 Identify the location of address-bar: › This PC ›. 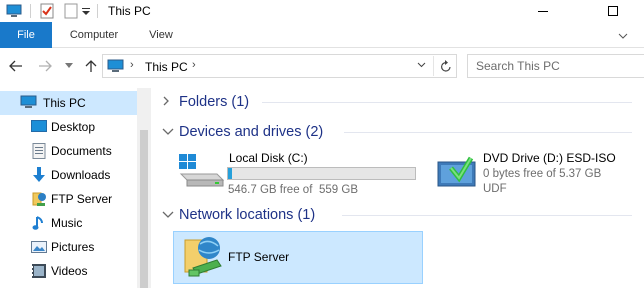
(279, 66).